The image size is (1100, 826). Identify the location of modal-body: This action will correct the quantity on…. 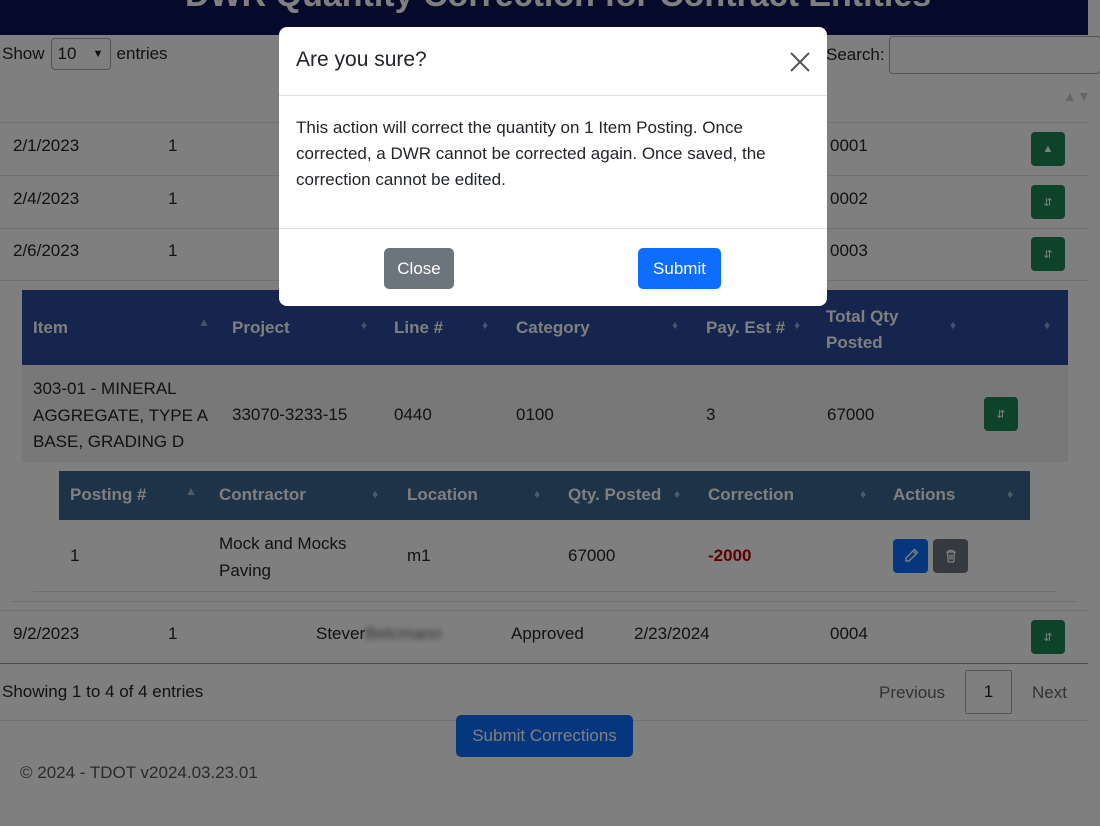
(531, 153).